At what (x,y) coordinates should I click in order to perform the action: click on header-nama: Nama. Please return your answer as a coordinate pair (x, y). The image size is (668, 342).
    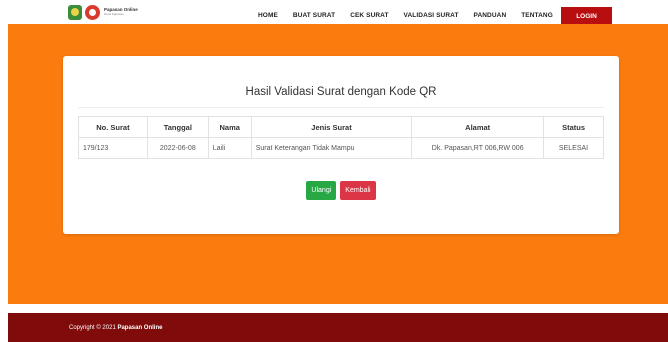
    Looking at the image, I should click on (229, 127).